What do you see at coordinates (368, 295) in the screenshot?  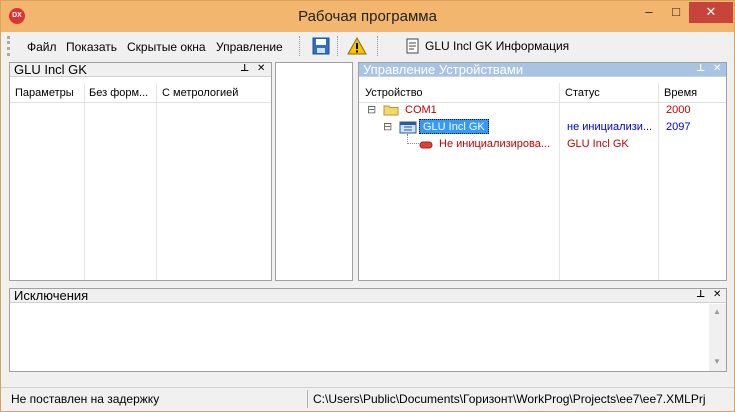 I see `panel-header: Исключения ⊥ ✕` at bounding box center [368, 295].